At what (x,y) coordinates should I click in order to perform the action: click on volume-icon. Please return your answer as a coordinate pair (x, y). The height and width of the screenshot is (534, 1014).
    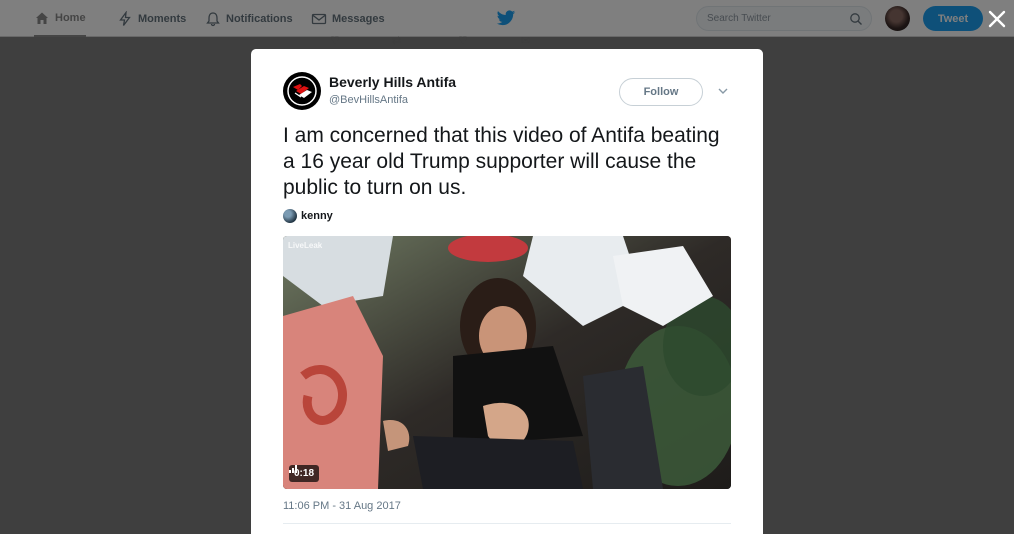
    Looking at the image, I should click on (293, 469).